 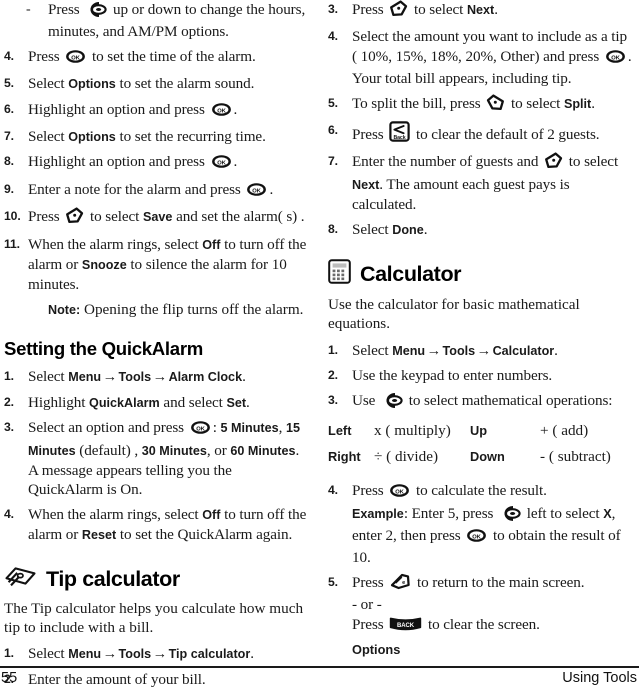 I want to click on step-number: 7., so click(x=9, y=136).